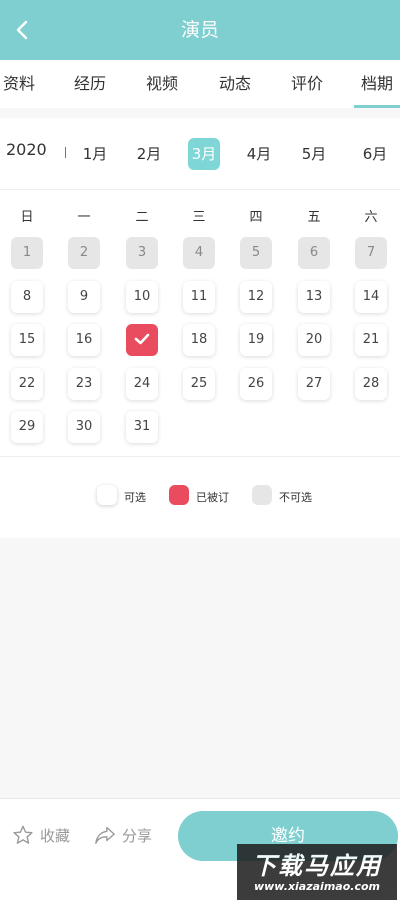 The image size is (400, 900). Describe the element at coordinates (84, 427) in the screenshot. I see `day-cell: 30` at that location.